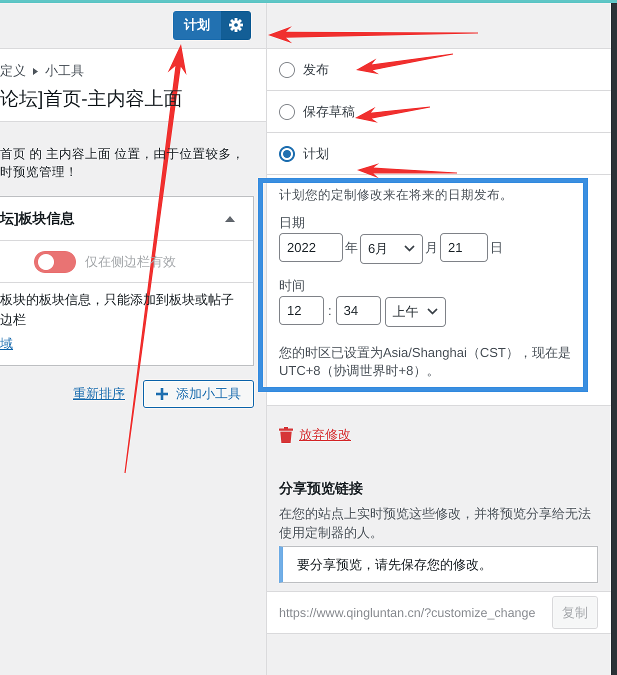 The image size is (617, 675). I want to click on settings-icon, so click(236, 25).